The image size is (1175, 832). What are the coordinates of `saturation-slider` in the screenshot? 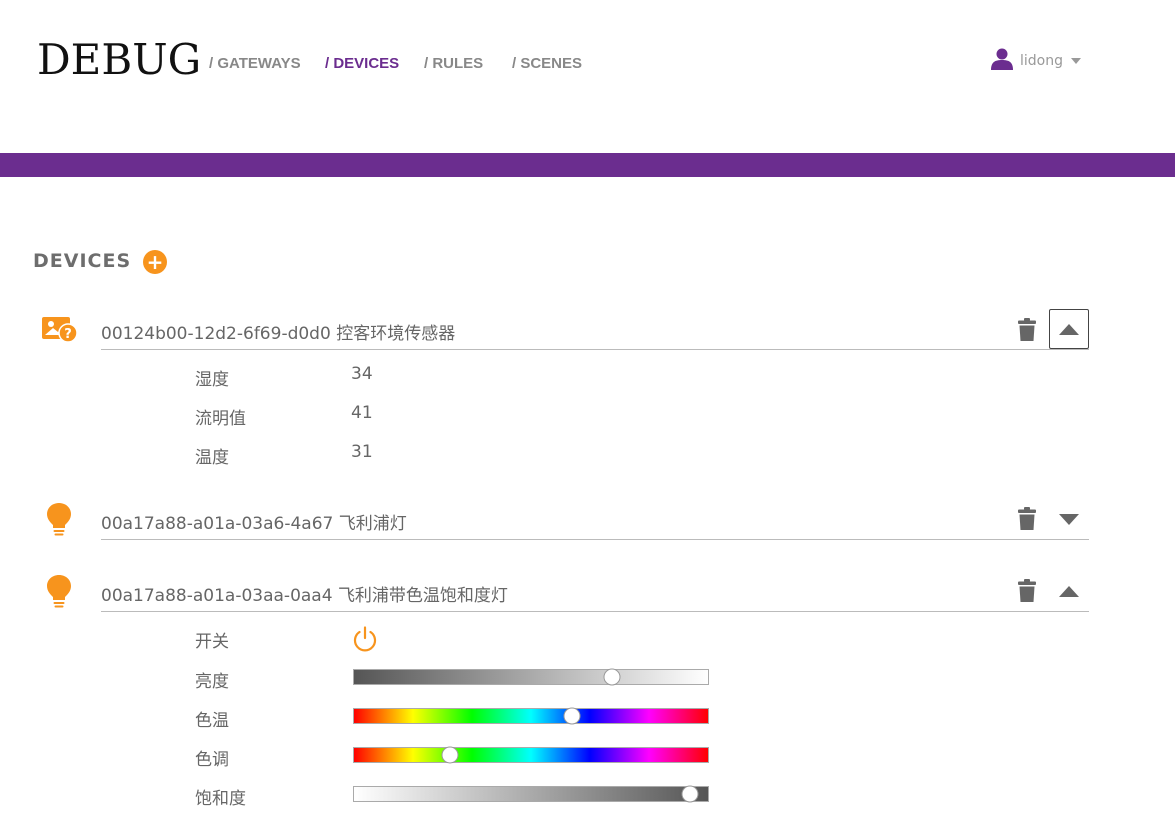 It's located at (531, 794).